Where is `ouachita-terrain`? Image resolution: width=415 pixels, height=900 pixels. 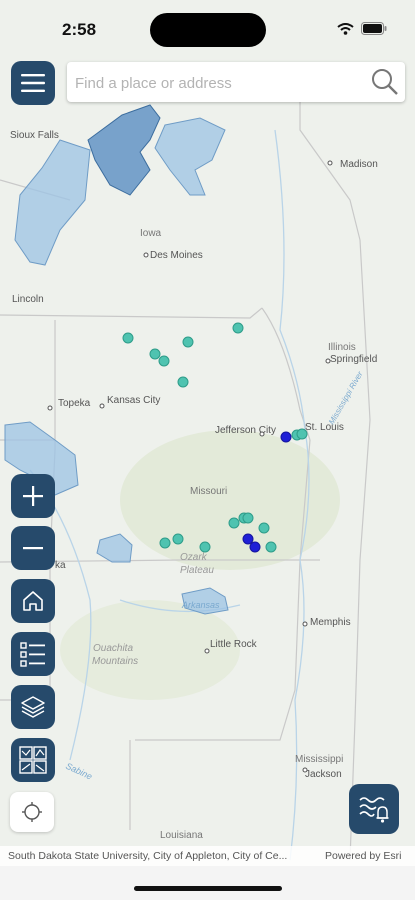
ouachita-terrain is located at coordinates (150, 650).